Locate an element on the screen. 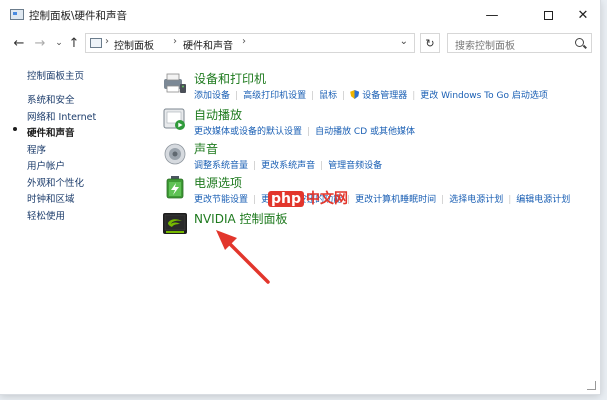 Image resolution: width=607 pixels, height=400 pixels. sidebar-item-programs: 程序 is located at coordinates (36, 149).